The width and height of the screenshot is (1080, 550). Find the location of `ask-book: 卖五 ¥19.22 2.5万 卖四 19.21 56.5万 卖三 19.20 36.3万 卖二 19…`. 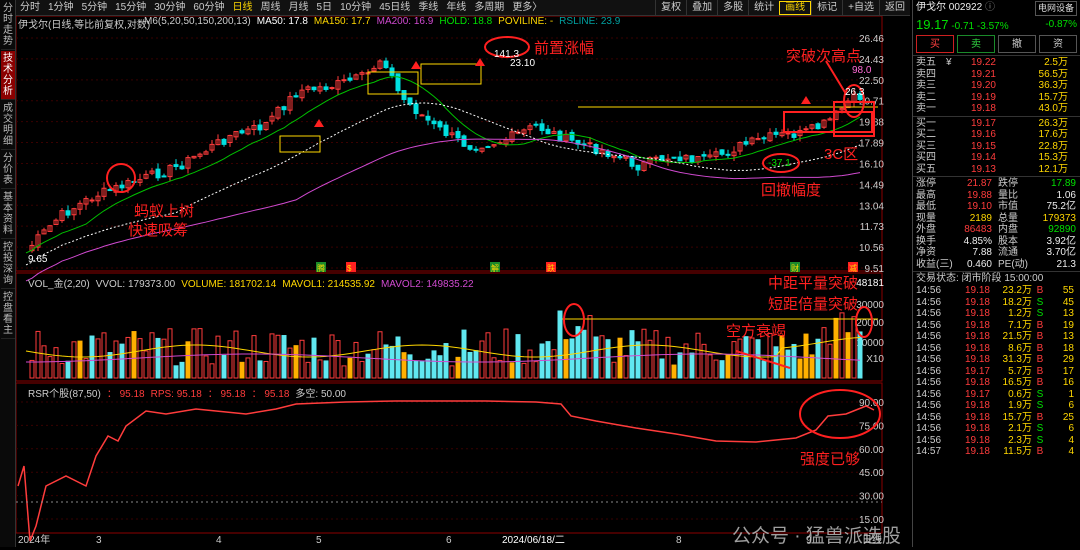

ask-book: 卖五 ¥19.22 2.5万 卖四 19.21 56.5万 卖三 19.20 36.3万 卖二 19… is located at coordinates (996, 85).